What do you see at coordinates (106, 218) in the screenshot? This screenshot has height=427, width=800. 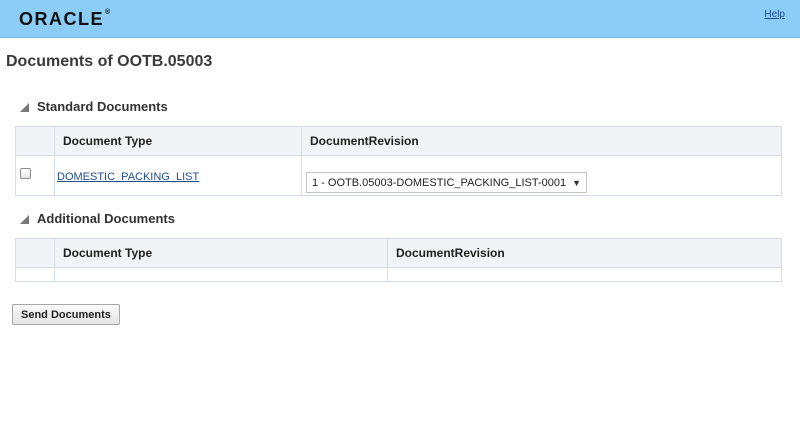 I see `additional-documents-title: Additional Documents` at bounding box center [106, 218].